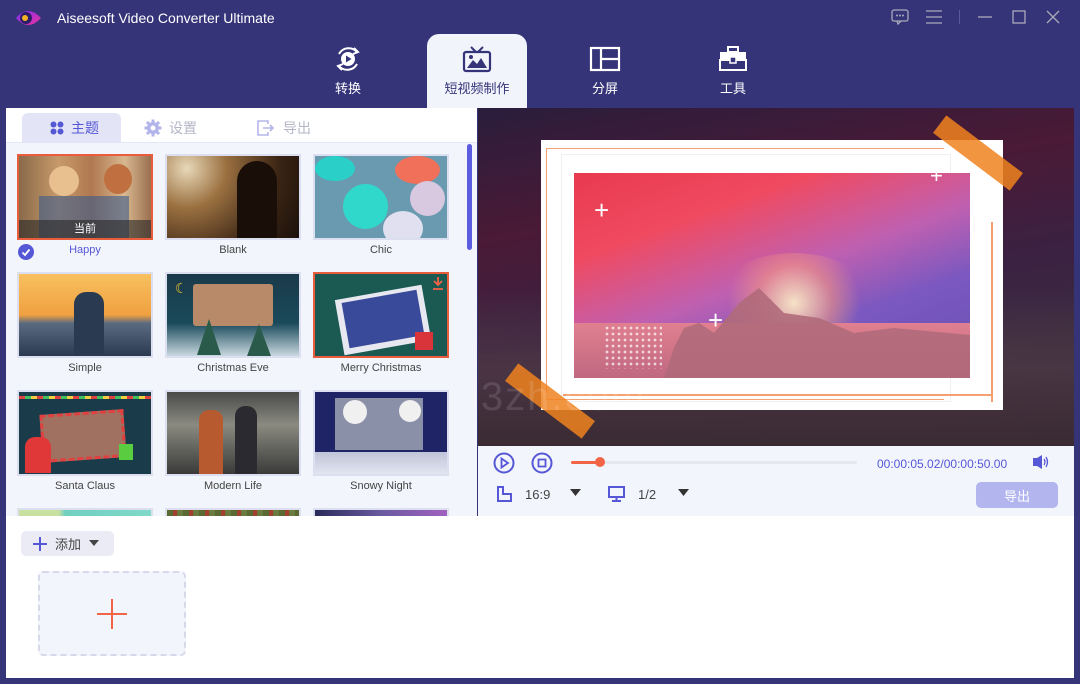 Image resolution: width=1080 pixels, height=684 pixels. I want to click on theme-scrollbar, so click(469, 197).